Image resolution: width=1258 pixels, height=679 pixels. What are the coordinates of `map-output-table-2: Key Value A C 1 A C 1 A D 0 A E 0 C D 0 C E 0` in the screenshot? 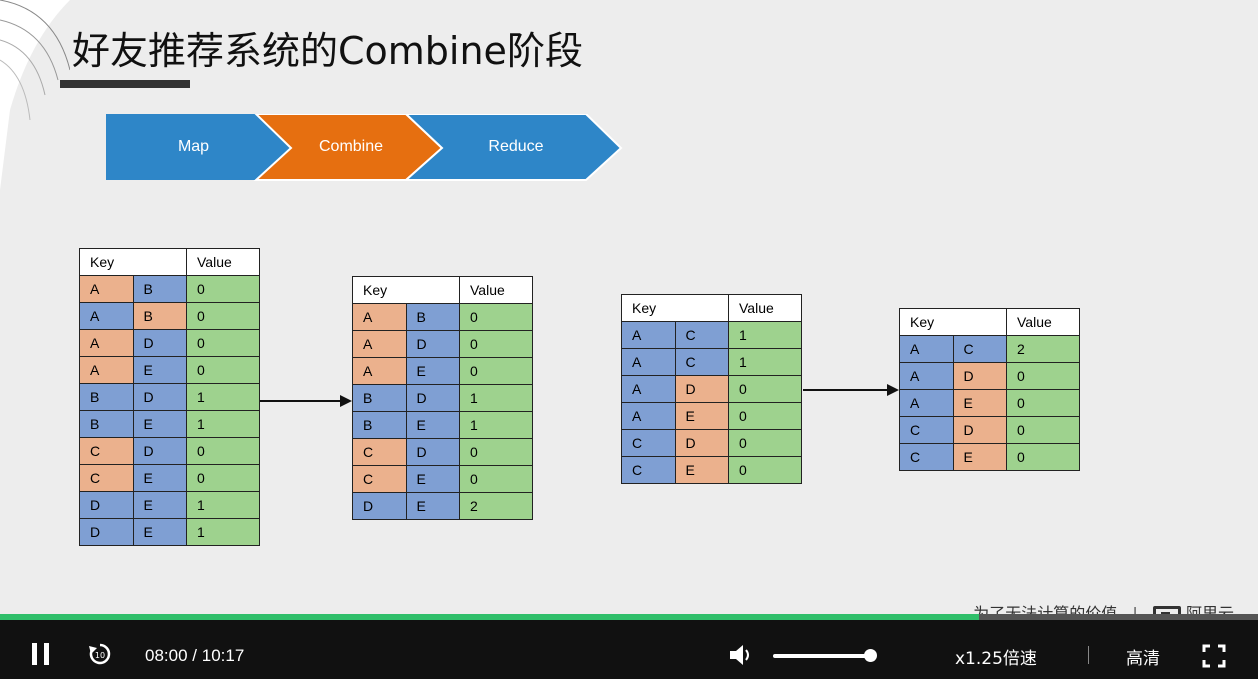 It's located at (711, 389).